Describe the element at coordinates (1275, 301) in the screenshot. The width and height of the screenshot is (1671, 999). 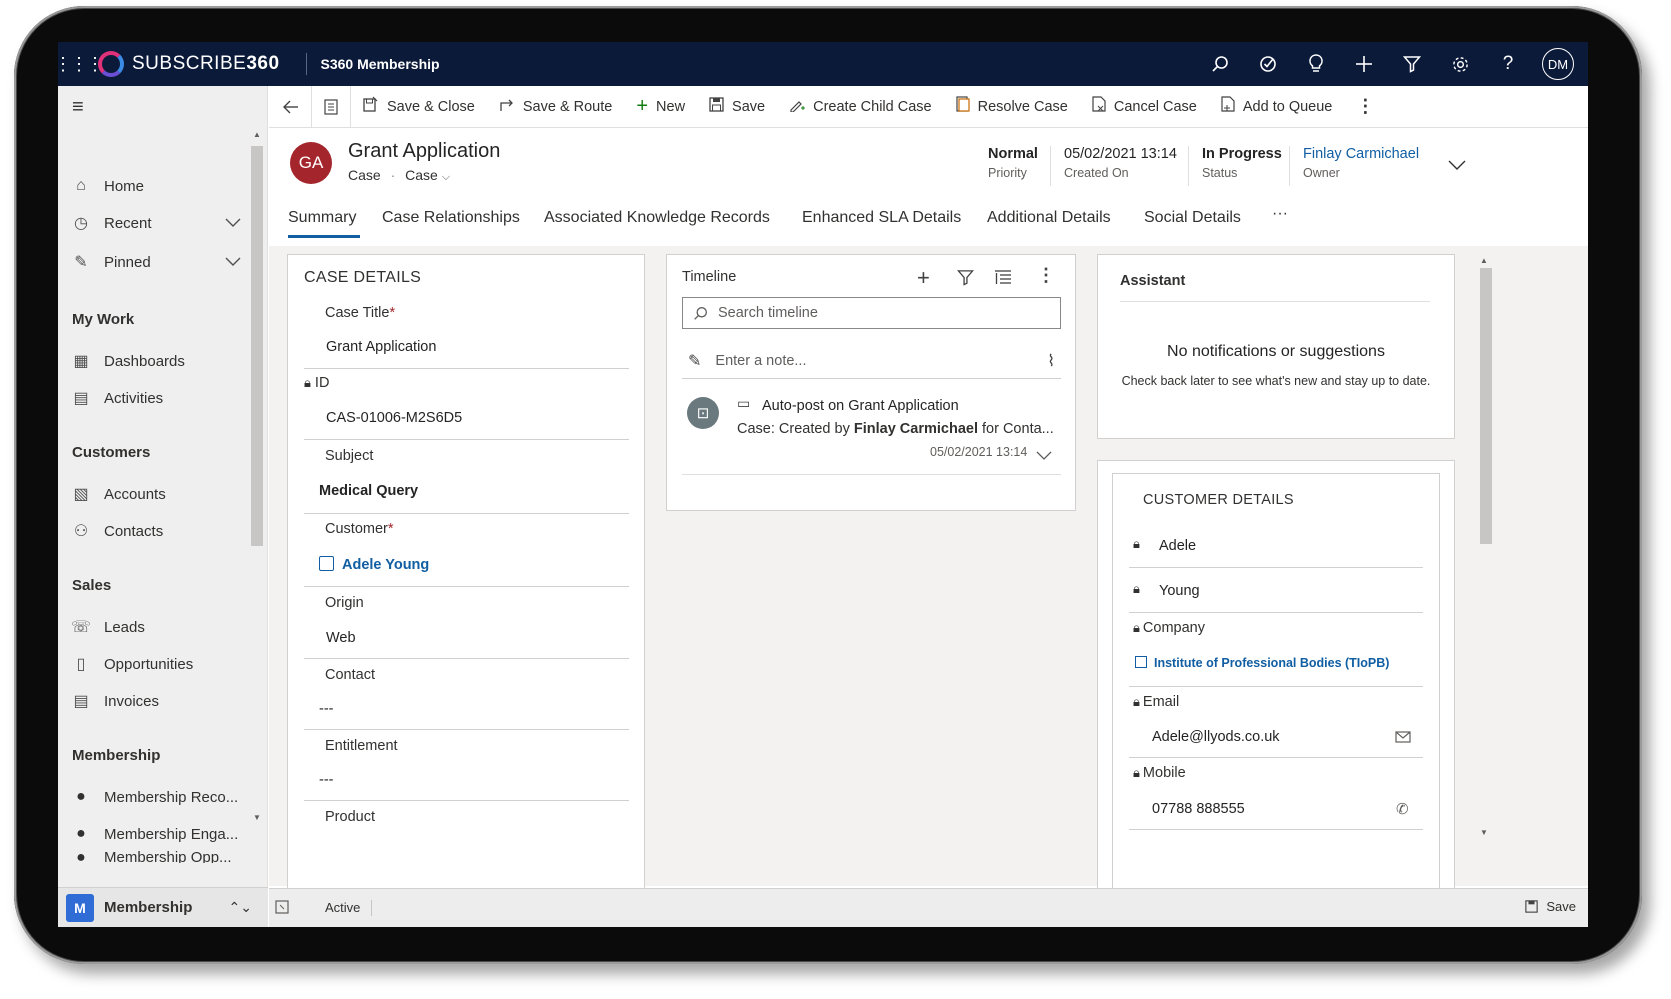
I see `assistant-divider` at that location.